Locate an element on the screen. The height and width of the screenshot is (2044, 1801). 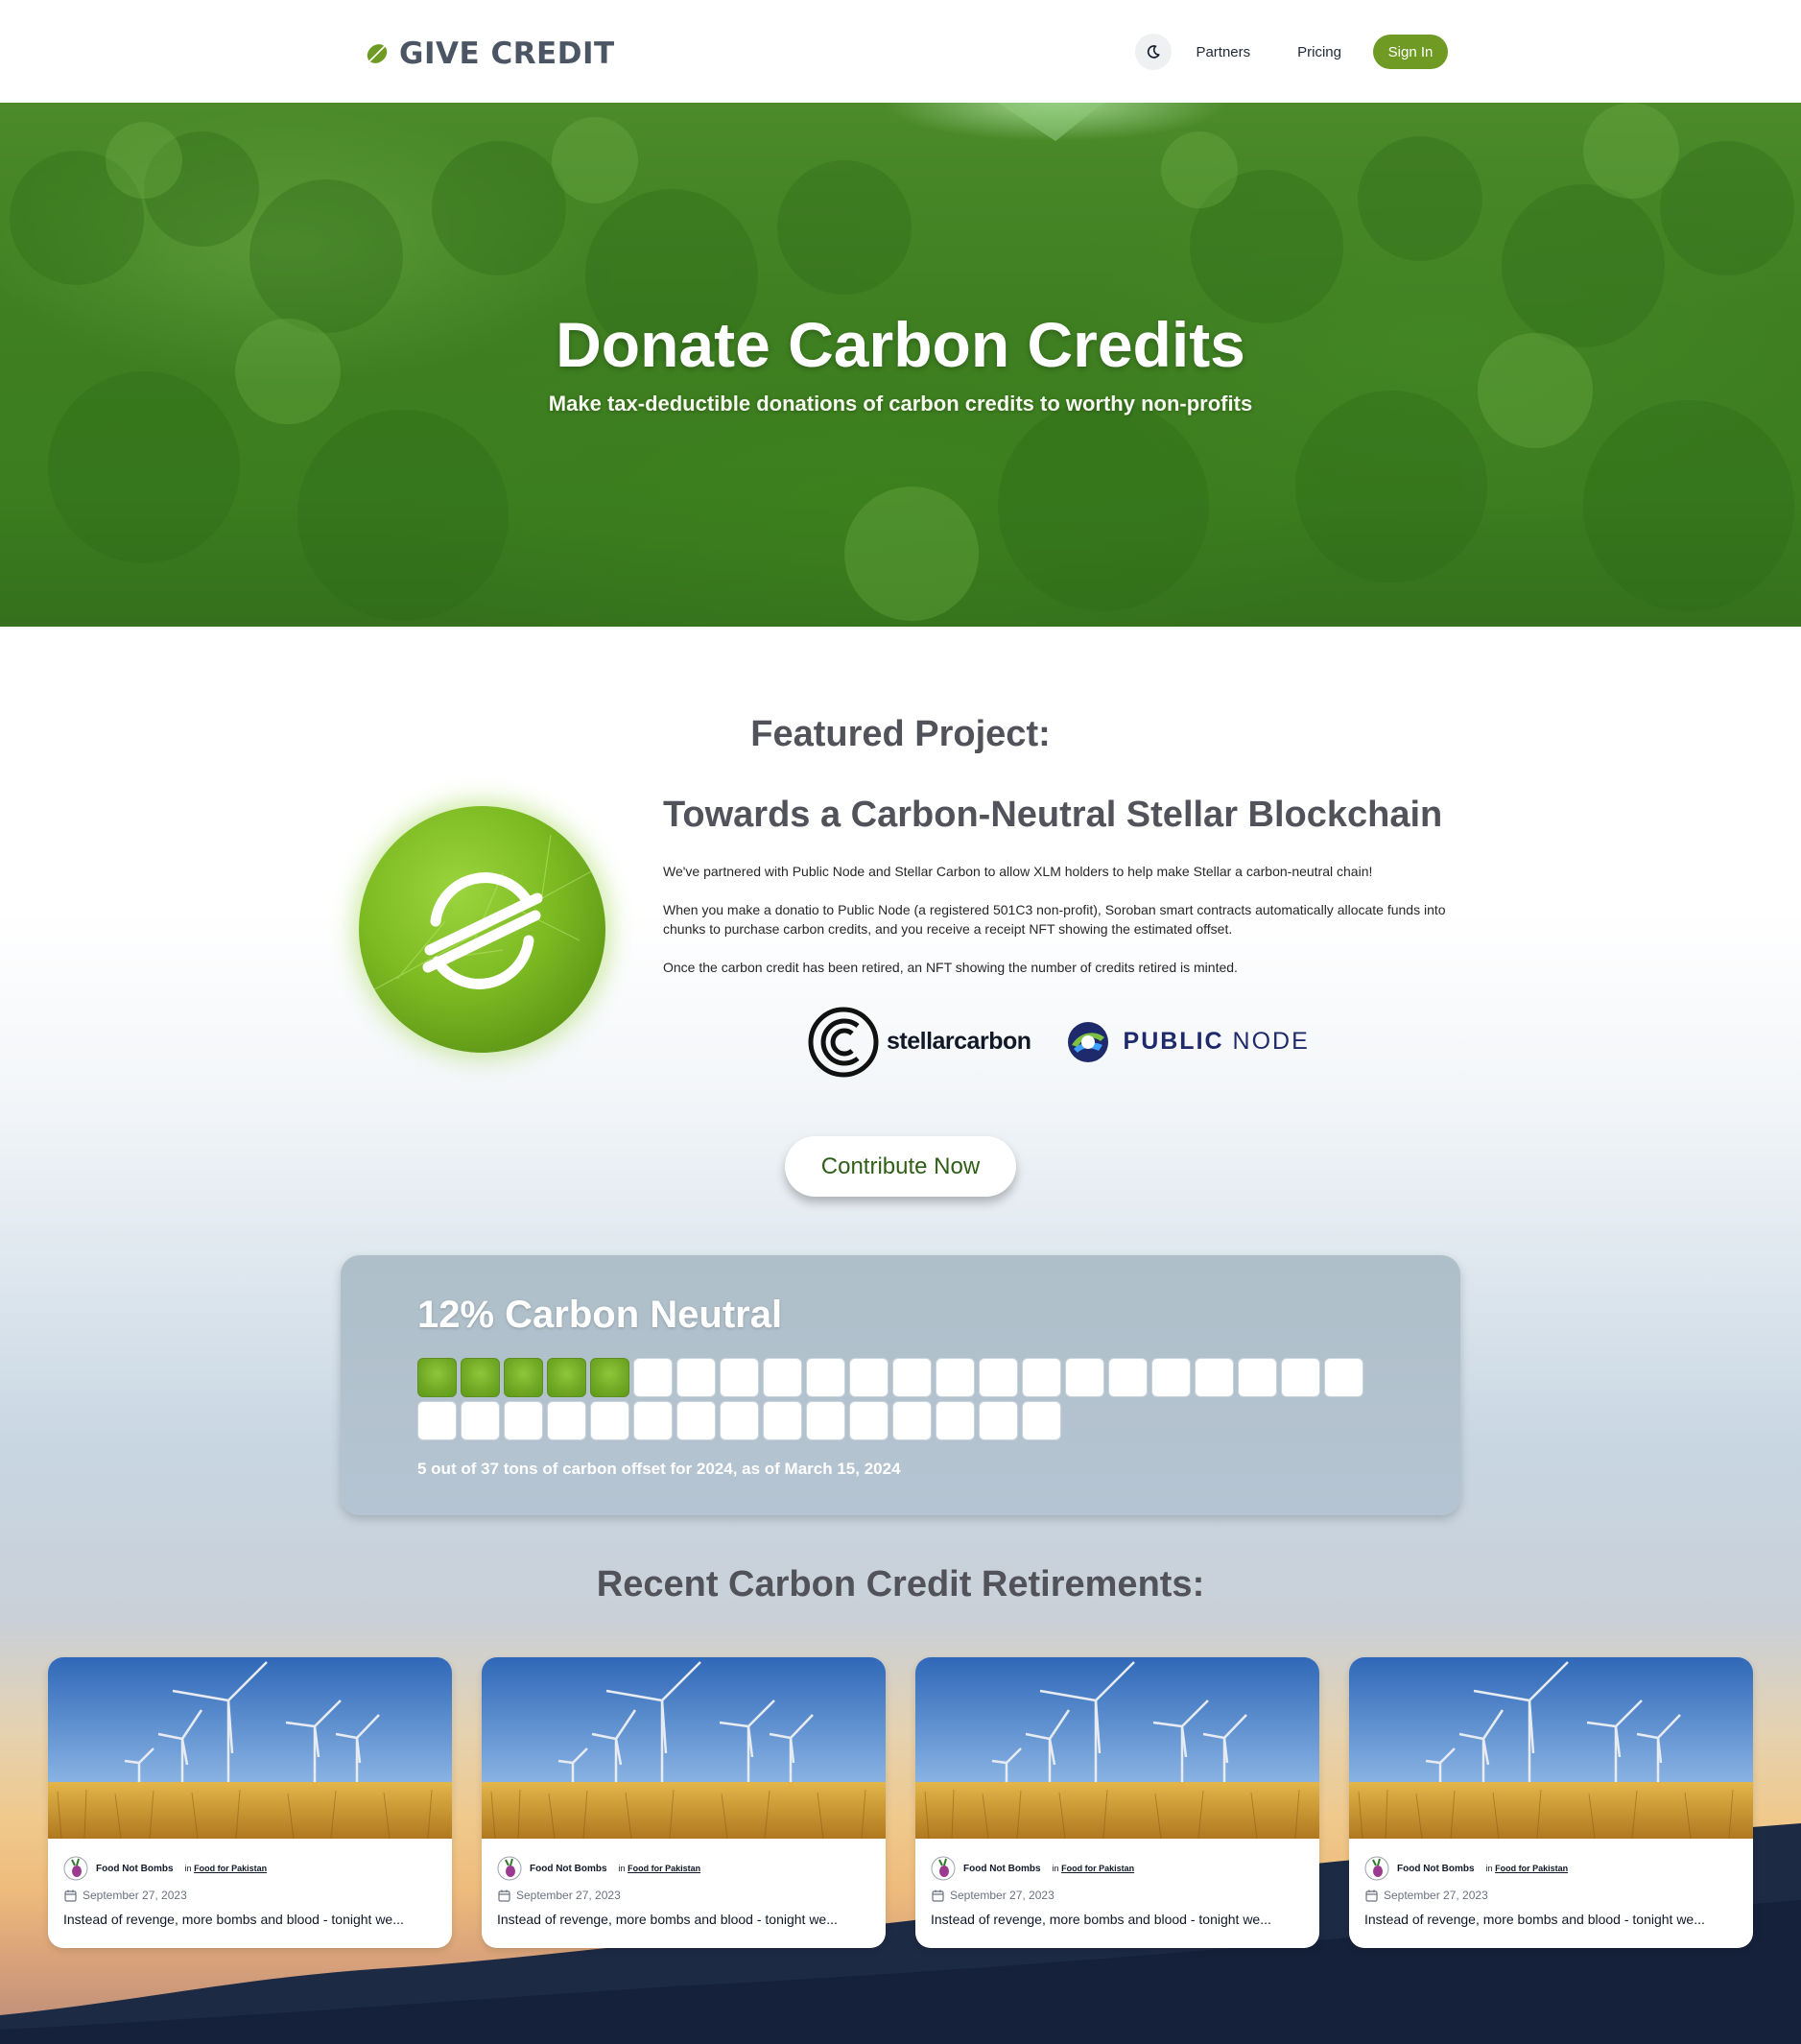
theme-toggle-button is located at coordinates (1154, 52).